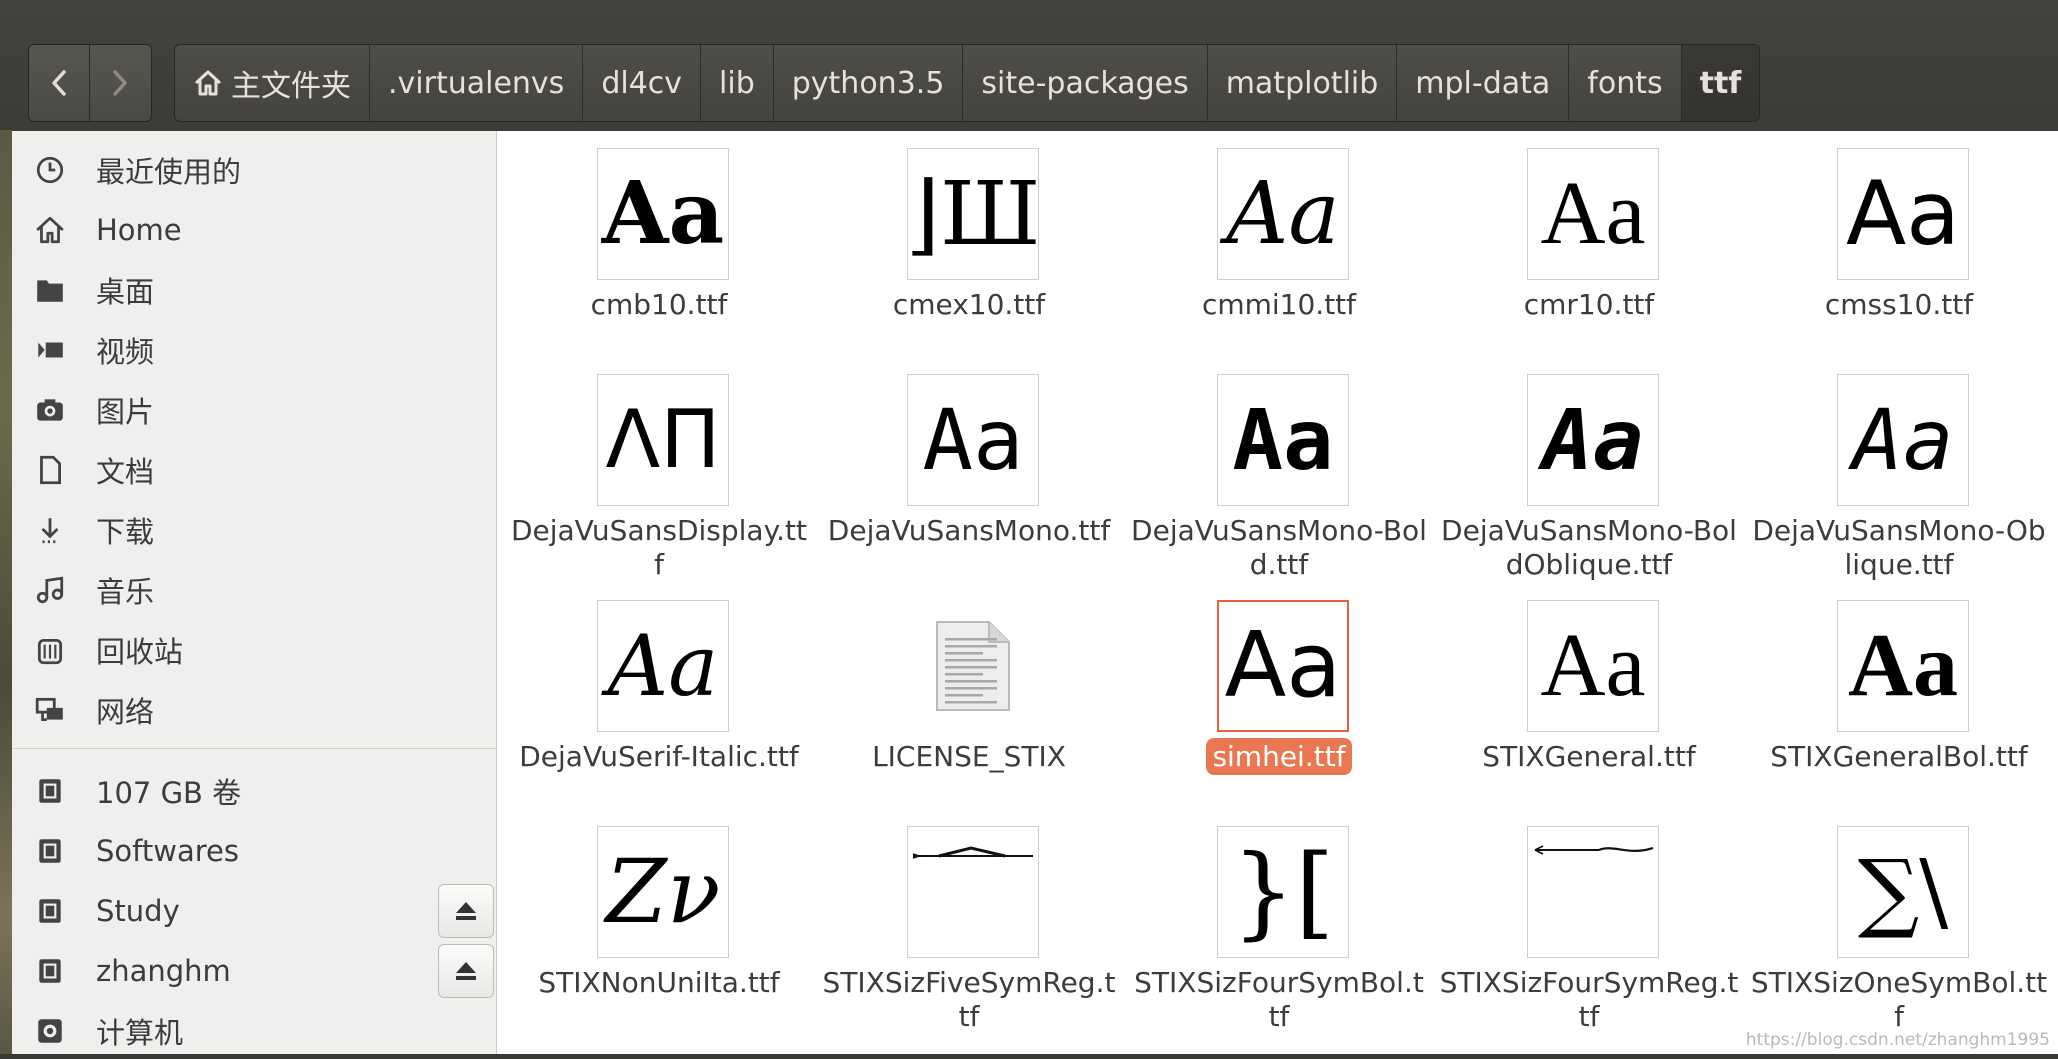 Image resolution: width=2058 pixels, height=1059 pixels. I want to click on breadcrumb-item-6: matplotlib, so click(1303, 83).